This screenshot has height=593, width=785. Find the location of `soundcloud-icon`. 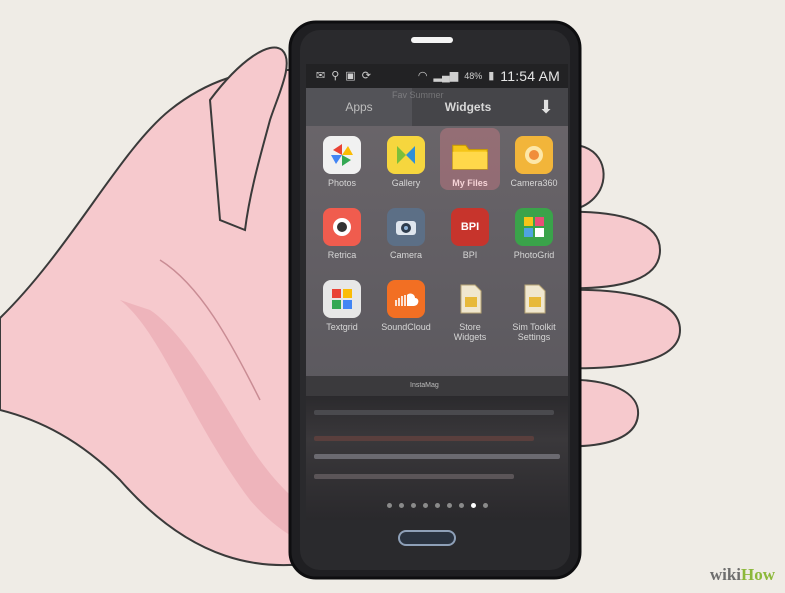

soundcloud-icon is located at coordinates (406, 299).